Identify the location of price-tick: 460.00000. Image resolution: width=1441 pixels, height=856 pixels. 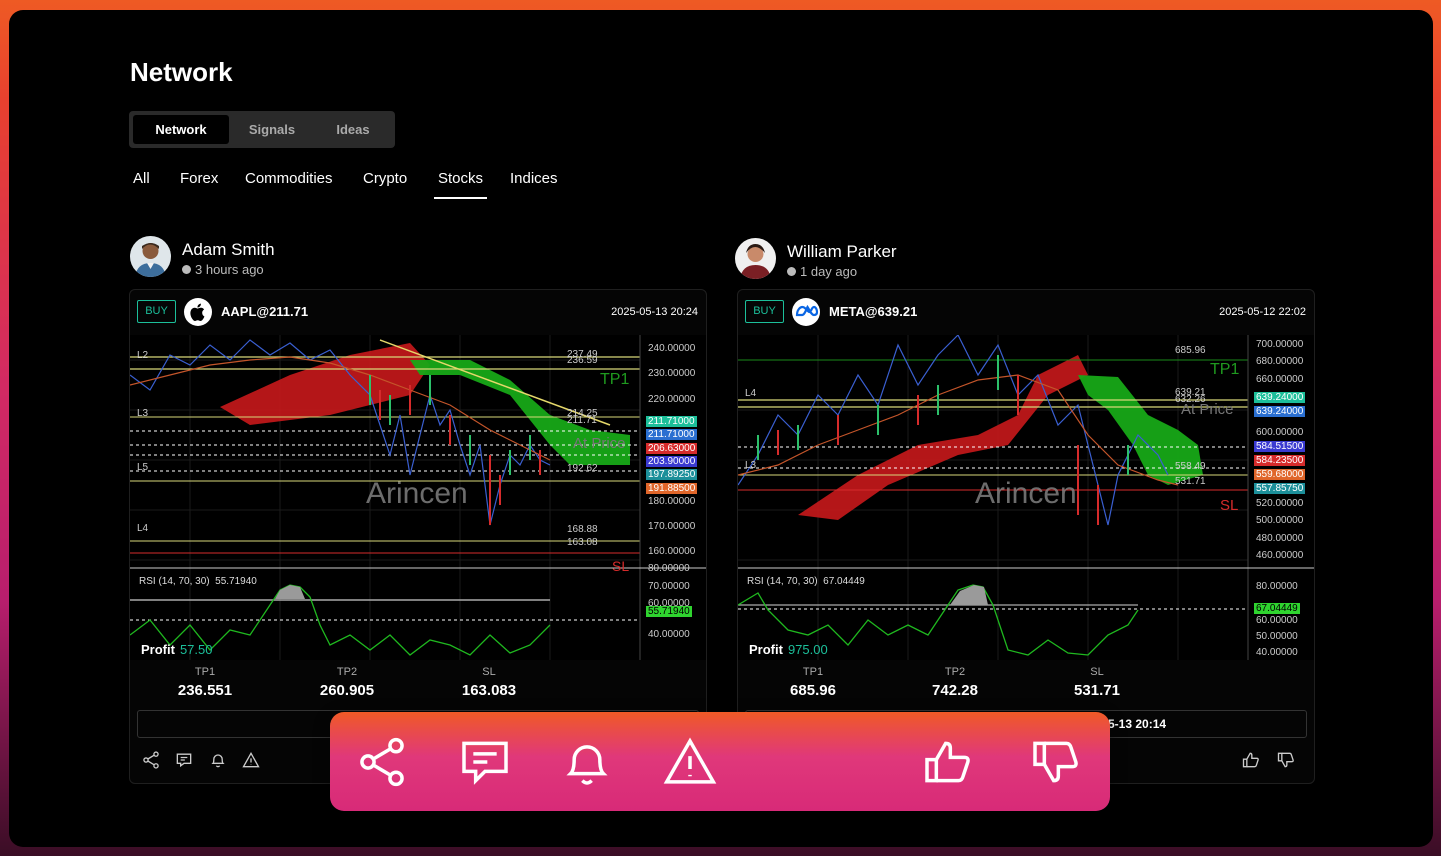
(1280, 555).